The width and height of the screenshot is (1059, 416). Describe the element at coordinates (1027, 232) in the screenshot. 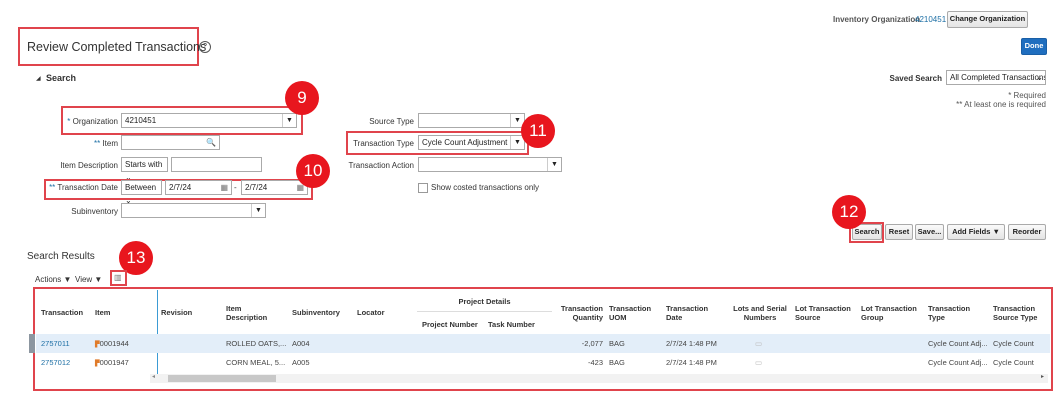

I see `reorder-button: Reorder` at that location.